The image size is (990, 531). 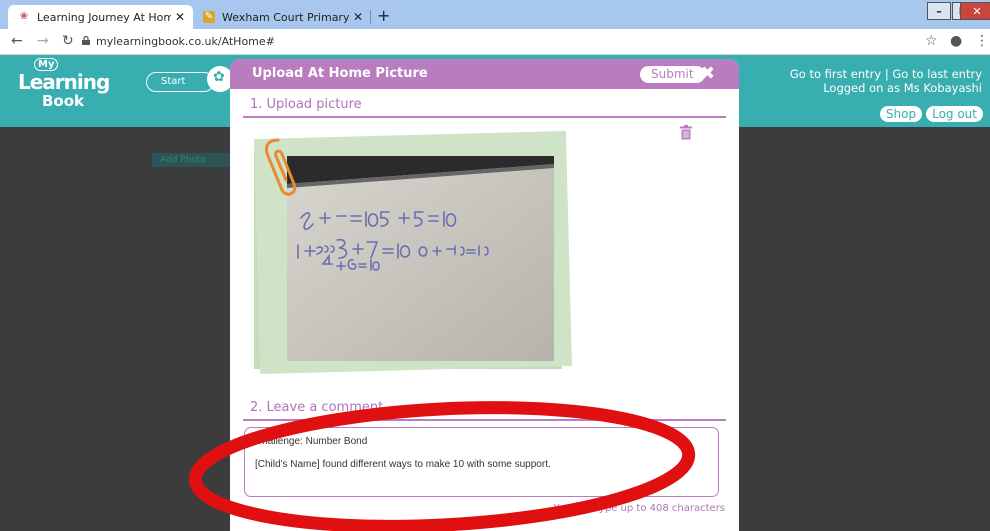 I want to click on url-field: mylearningbook.co.uk/AtHome#, so click(x=185, y=41).